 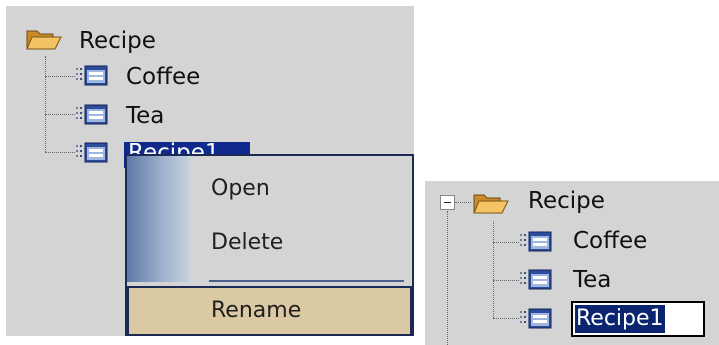 What do you see at coordinates (240, 188) in the screenshot?
I see `menu-item-open: Open` at bounding box center [240, 188].